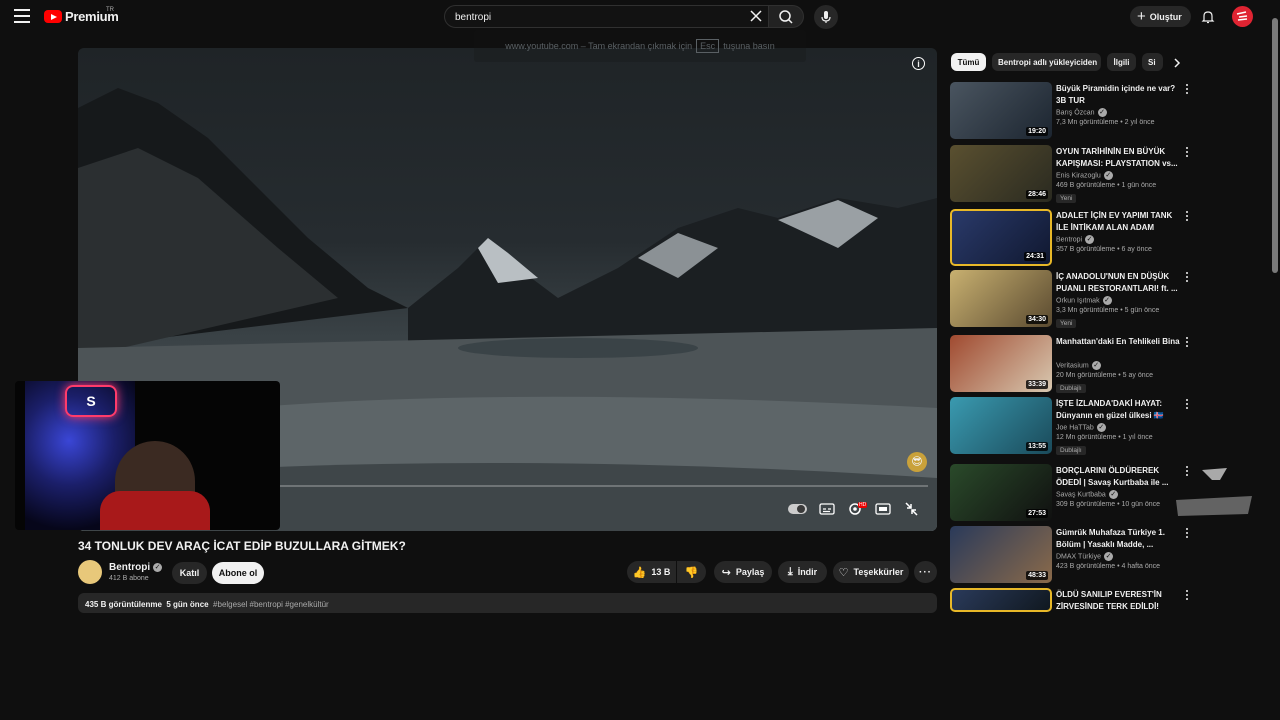  What do you see at coordinates (651, 572) in the screenshot?
I see `like-button: 👍 13 B` at bounding box center [651, 572].